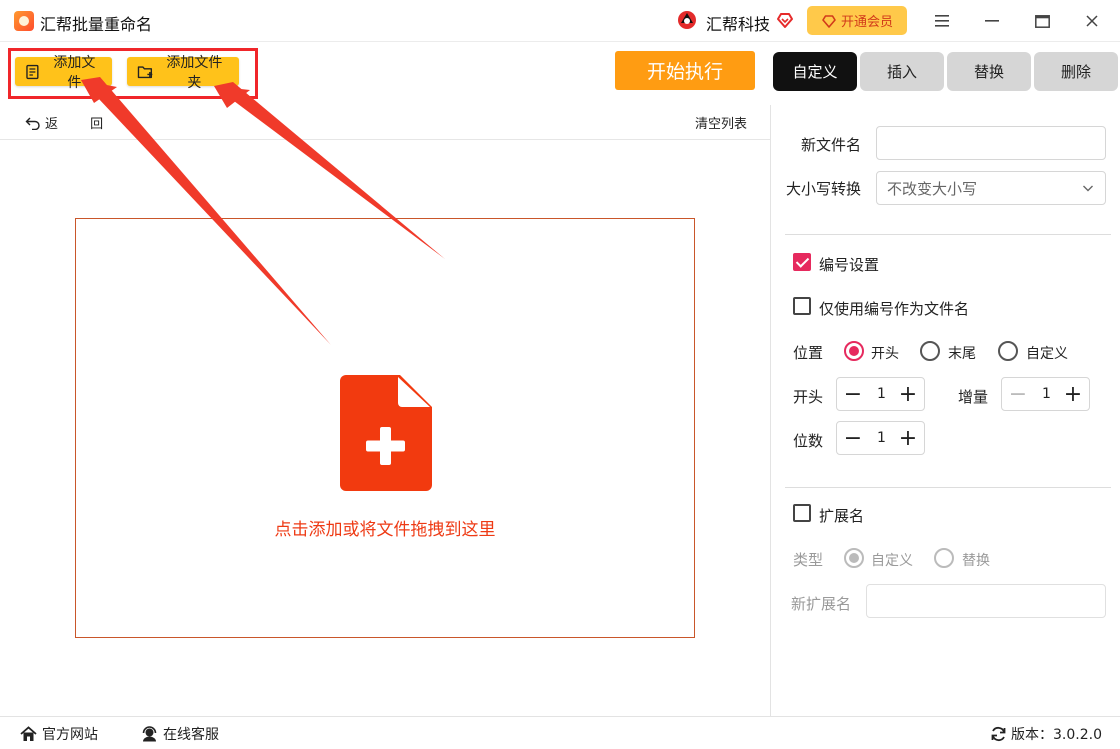  I want to click on new-extension-input, so click(986, 601).